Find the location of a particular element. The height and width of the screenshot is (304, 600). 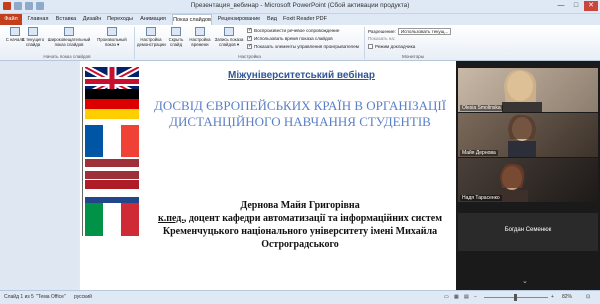

tab-view: Вид is located at coordinates (272, 19).